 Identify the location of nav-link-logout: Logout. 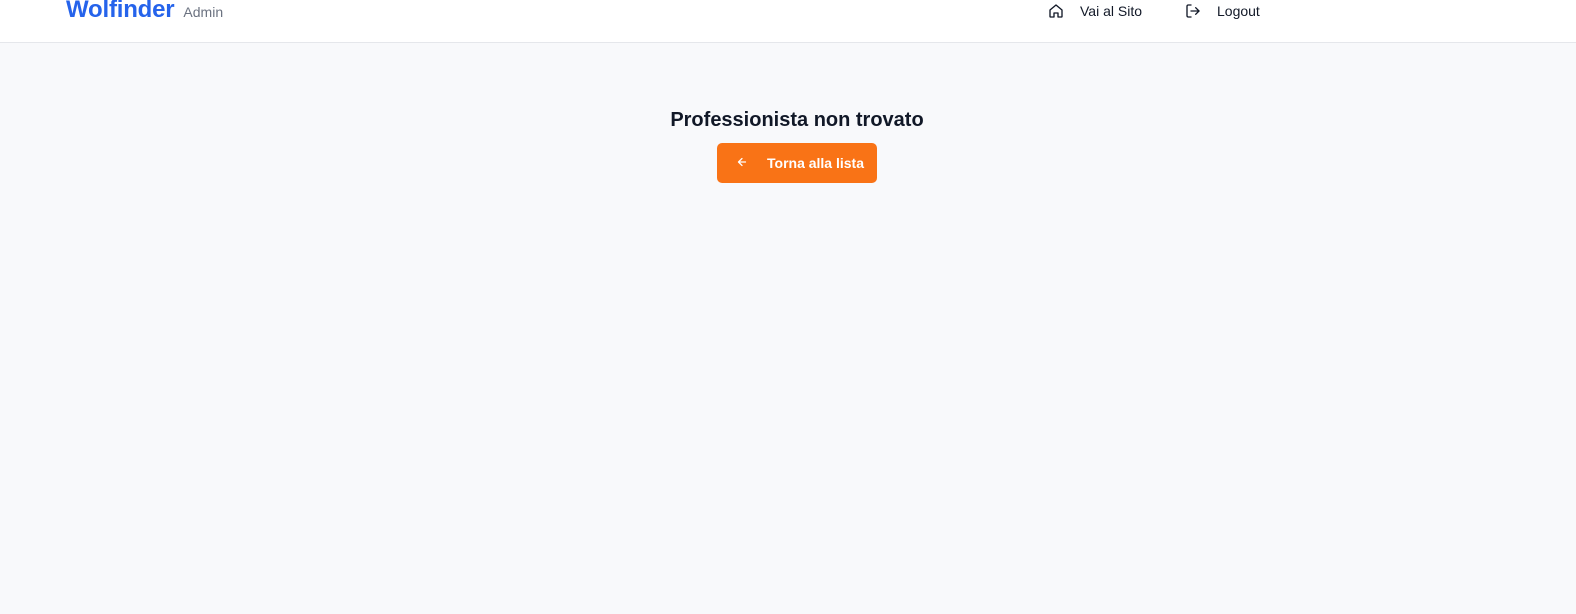
(1222, 11).